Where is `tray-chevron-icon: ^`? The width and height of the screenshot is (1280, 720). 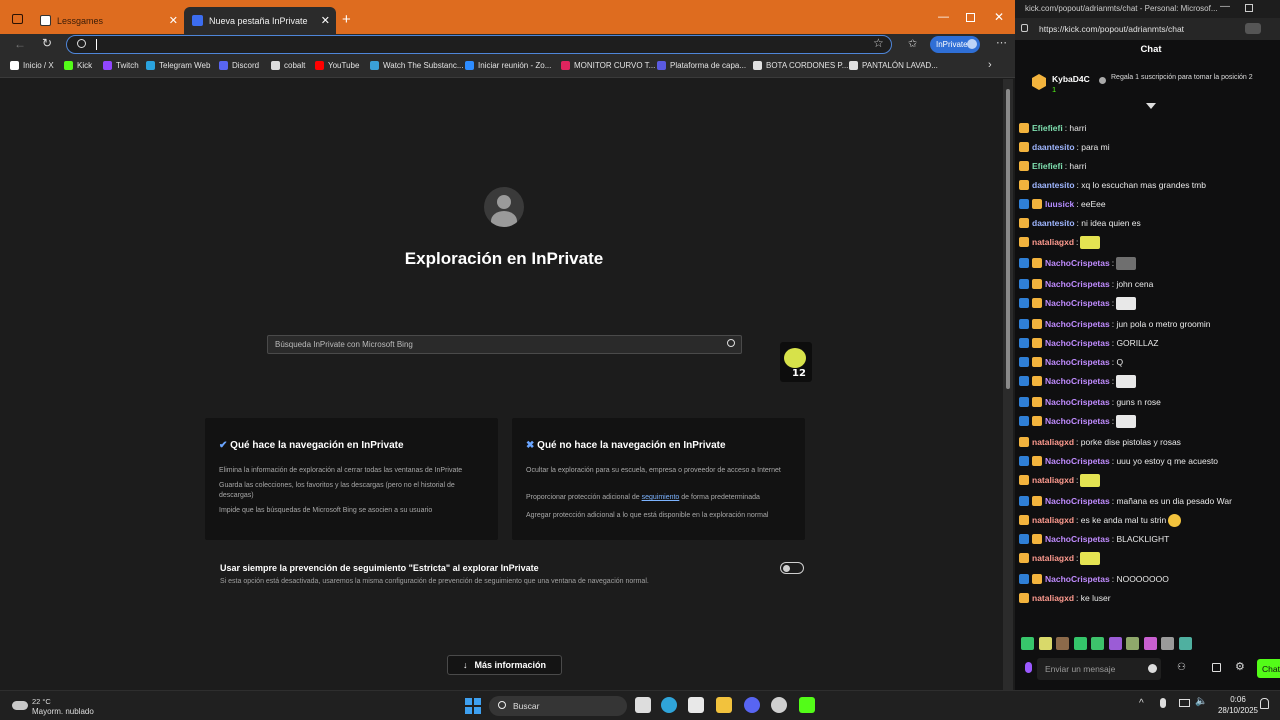 tray-chevron-icon: ^ is located at coordinates (1141, 703).